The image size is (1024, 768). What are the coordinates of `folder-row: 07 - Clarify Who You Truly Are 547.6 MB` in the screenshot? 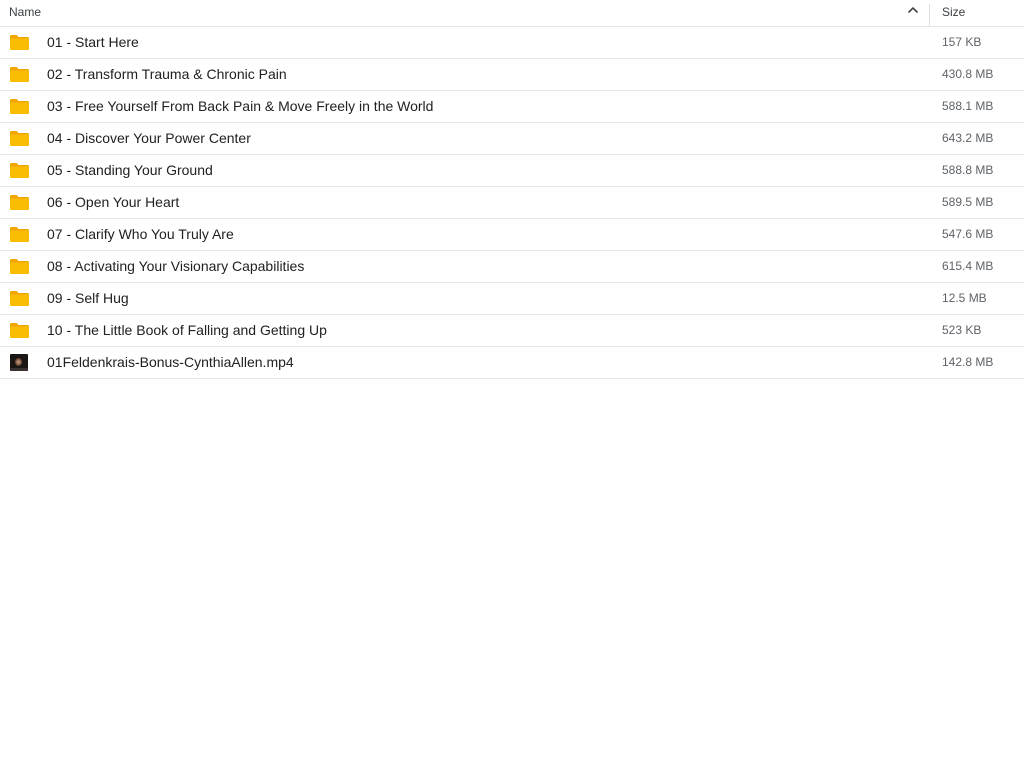 It's located at (512, 235).